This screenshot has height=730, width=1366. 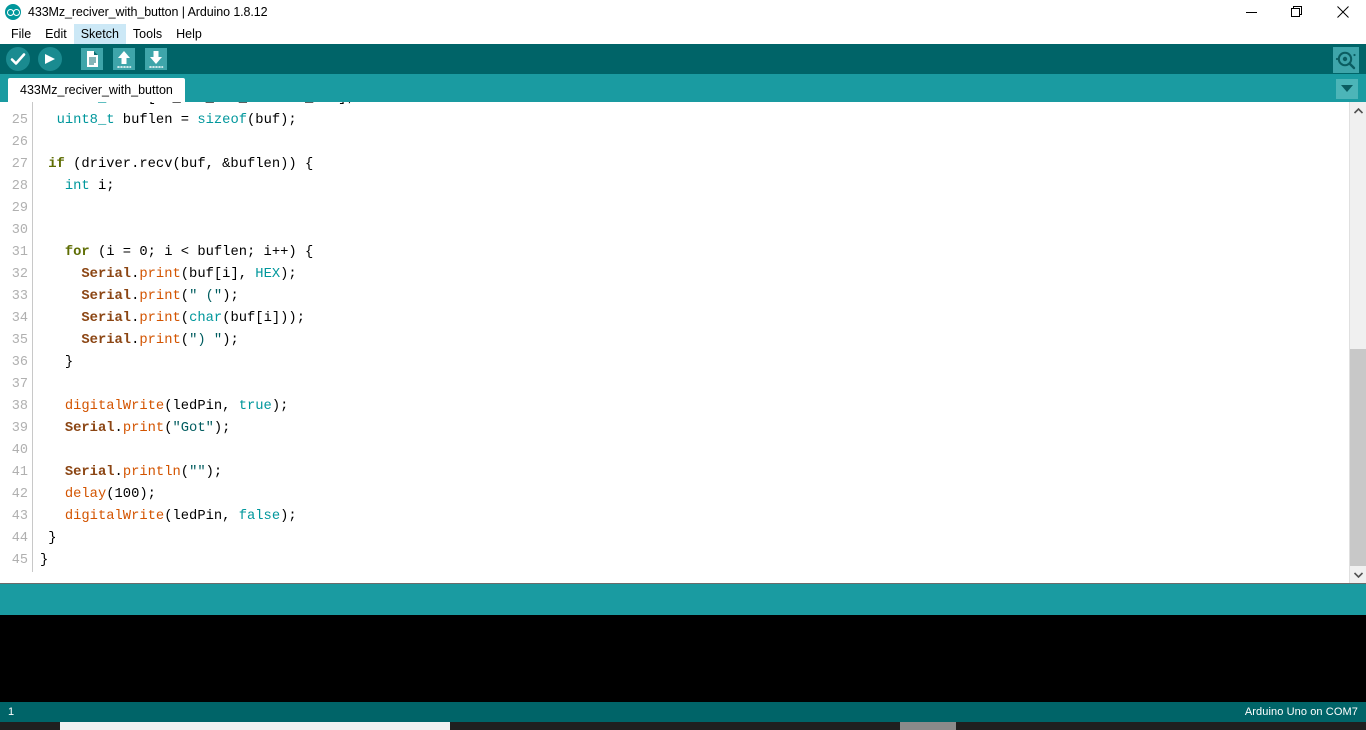 I want to click on minimize-icon, so click(x=1251, y=12).